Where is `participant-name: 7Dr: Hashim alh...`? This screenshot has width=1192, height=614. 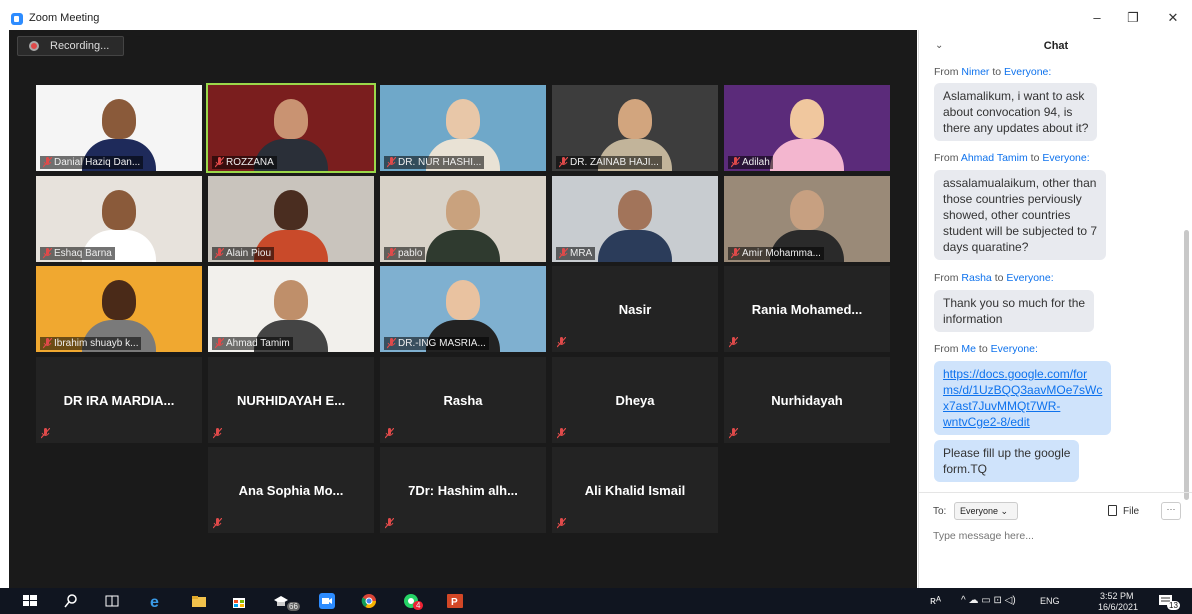
participant-name: 7Dr: Hashim alh... is located at coordinates (463, 490).